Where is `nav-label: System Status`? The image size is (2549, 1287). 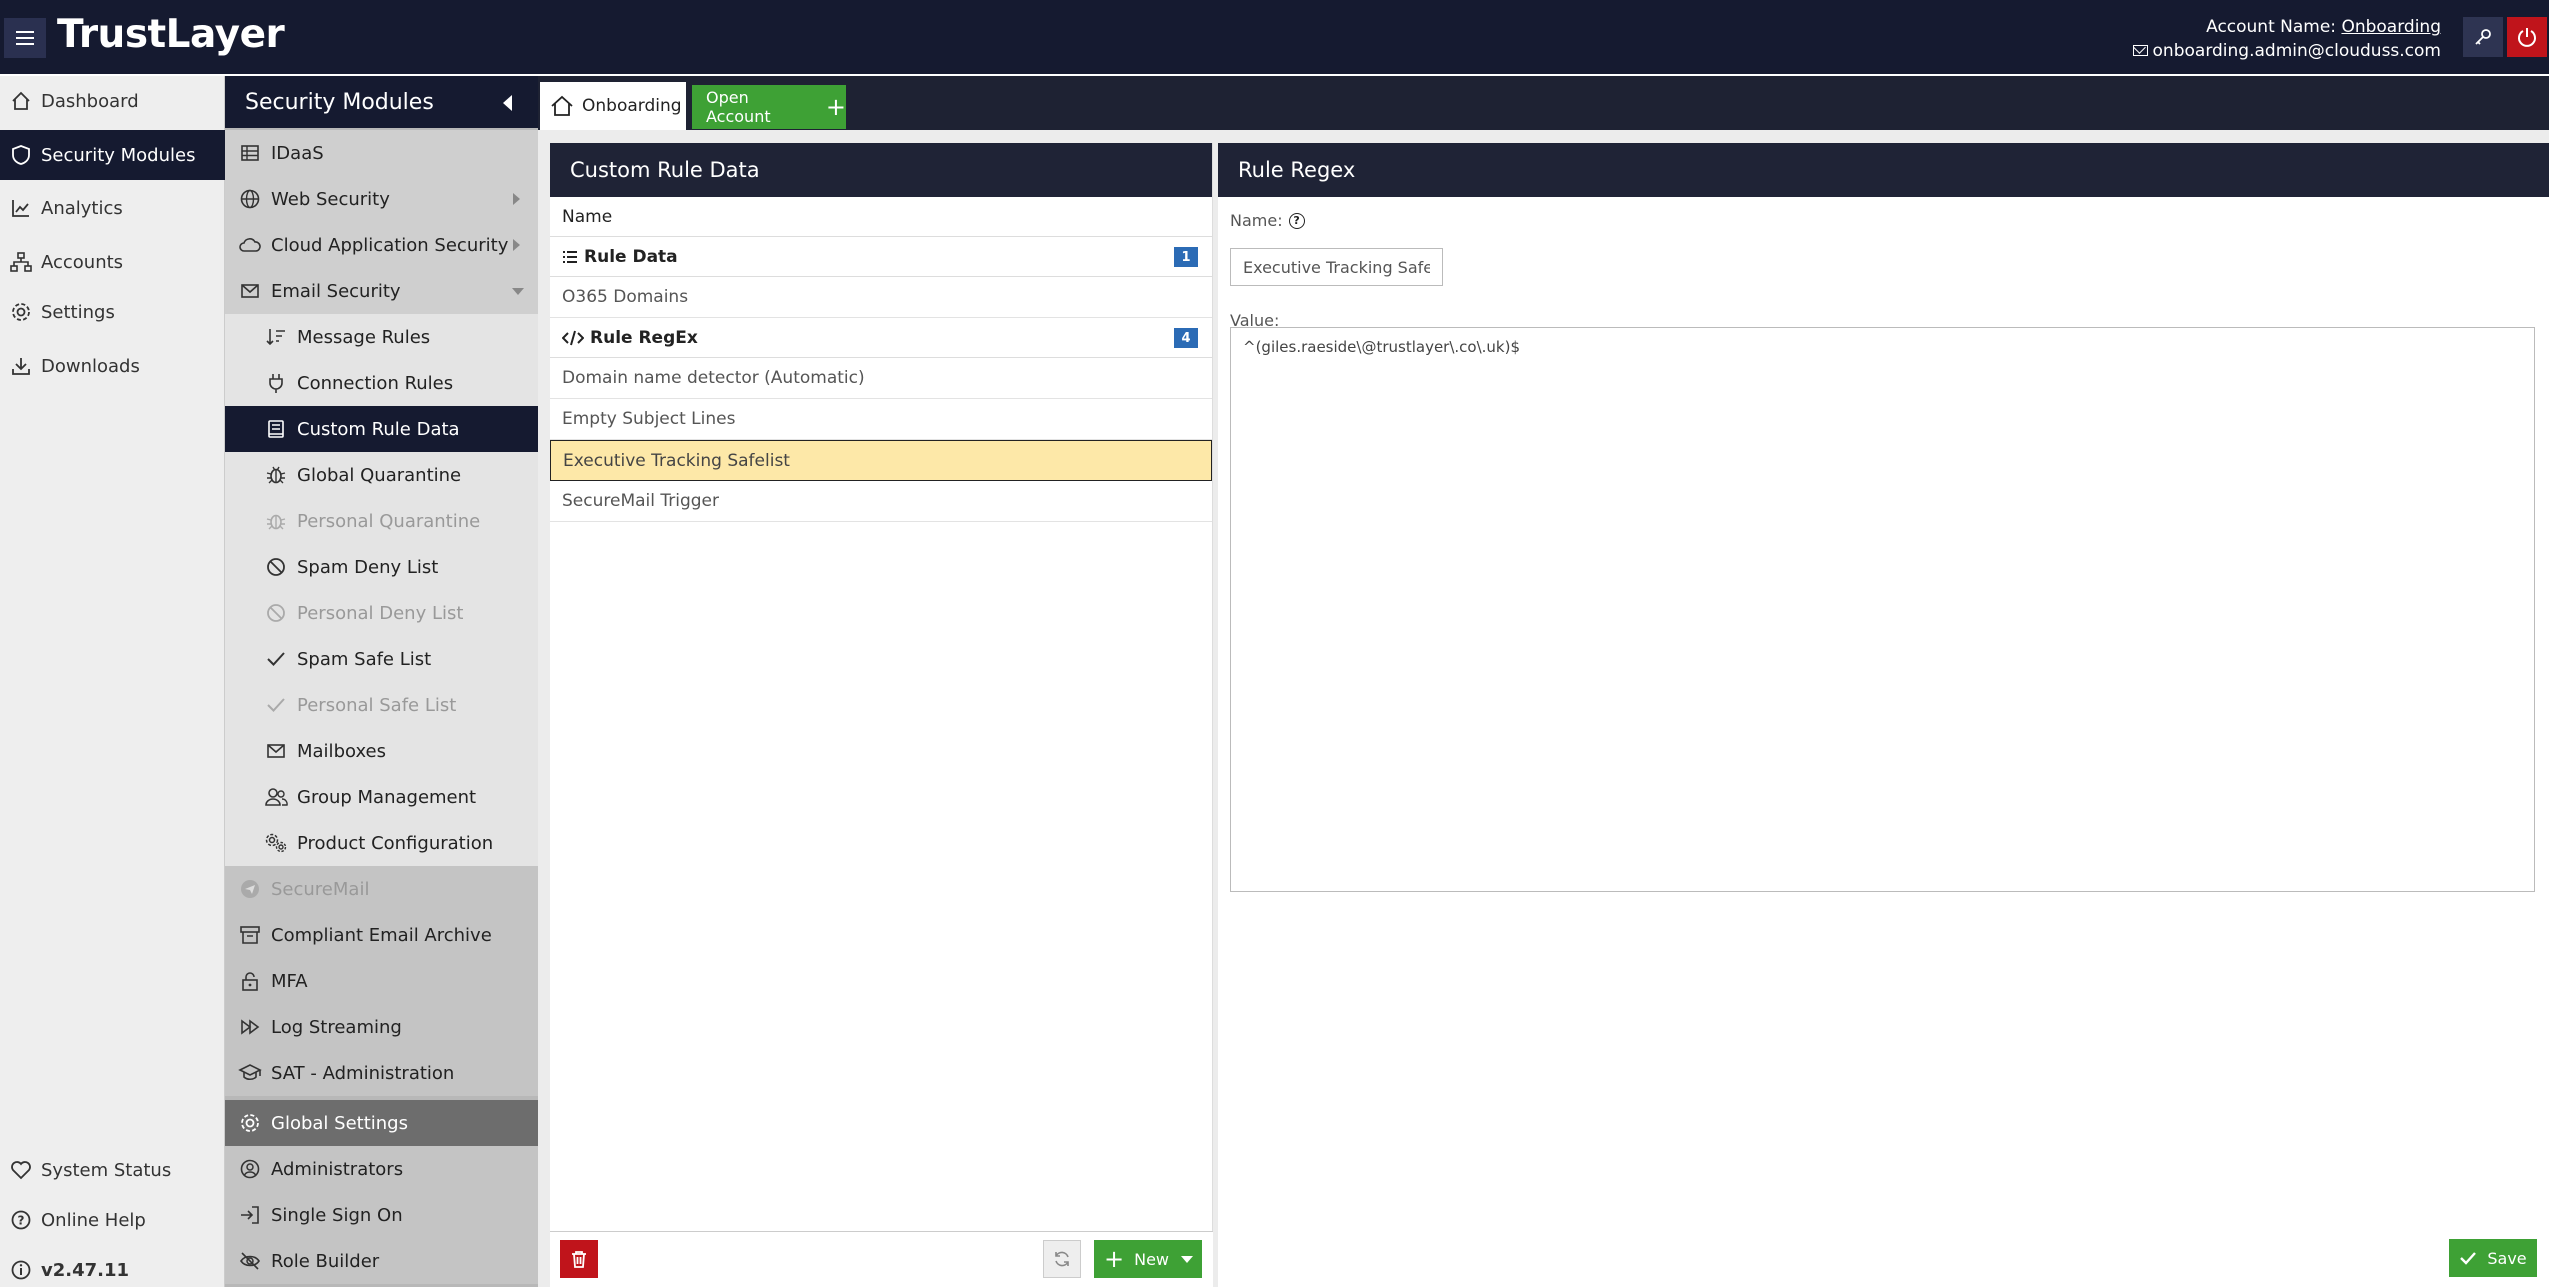 nav-label: System Status is located at coordinates (106, 1170).